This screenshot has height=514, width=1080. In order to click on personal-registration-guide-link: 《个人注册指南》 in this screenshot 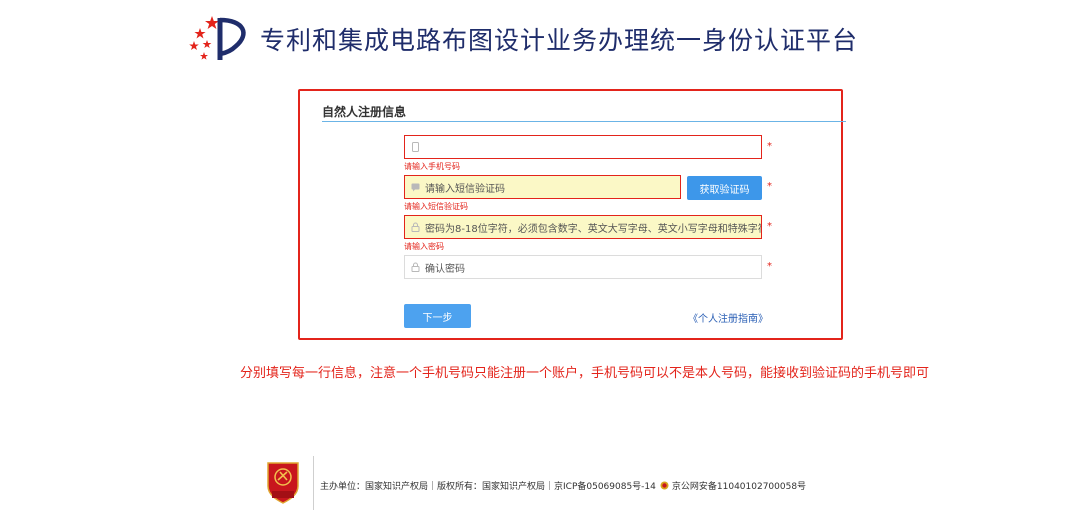, I will do `click(728, 317)`.